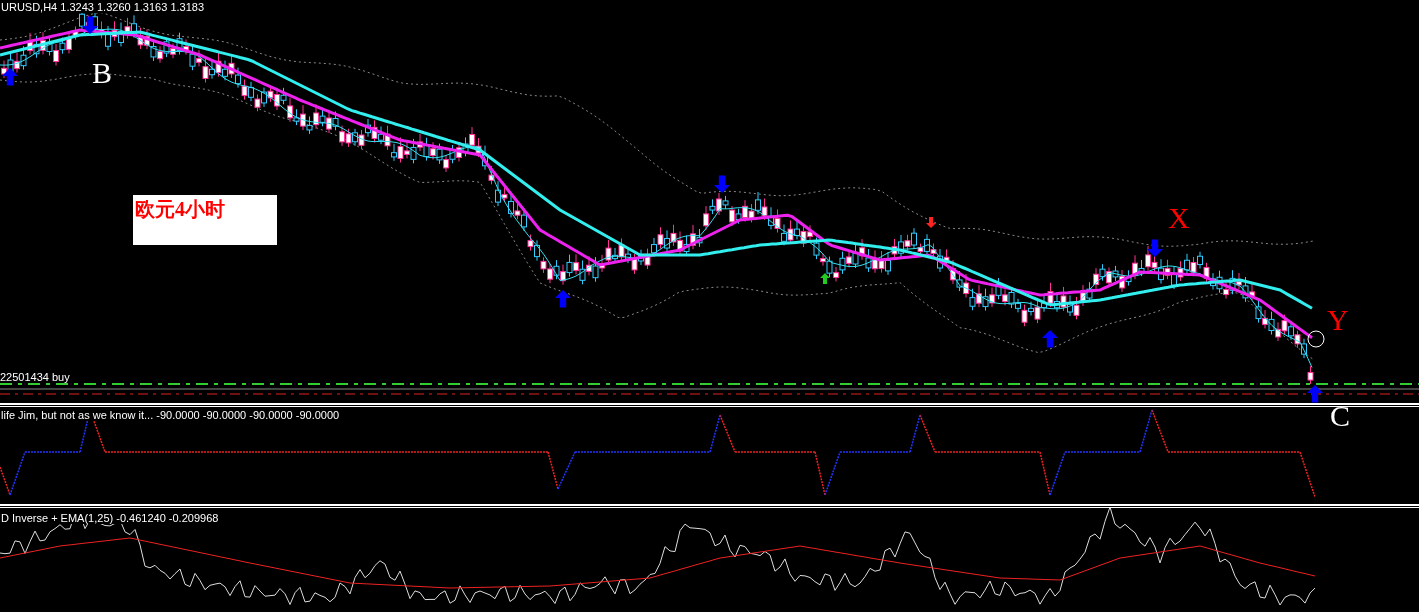 The height and width of the screenshot is (612, 1419). I want to click on indicator-label: life Jim, but not as we know it... -90.0000 -90.0000 -90.0000 -90.0000, so click(170, 415).